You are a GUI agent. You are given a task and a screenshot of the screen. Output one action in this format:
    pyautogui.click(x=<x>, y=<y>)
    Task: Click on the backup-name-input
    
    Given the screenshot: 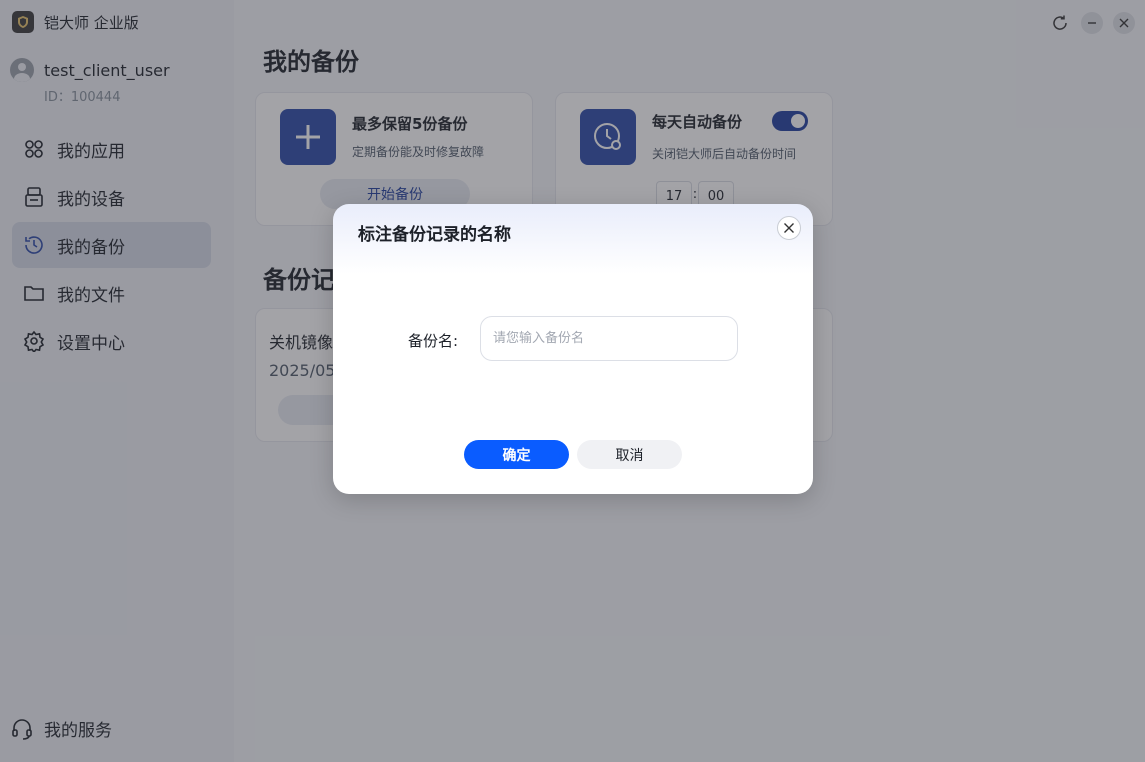 What is the action you would take?
    pyautogui.click(x=609, y=338)
    